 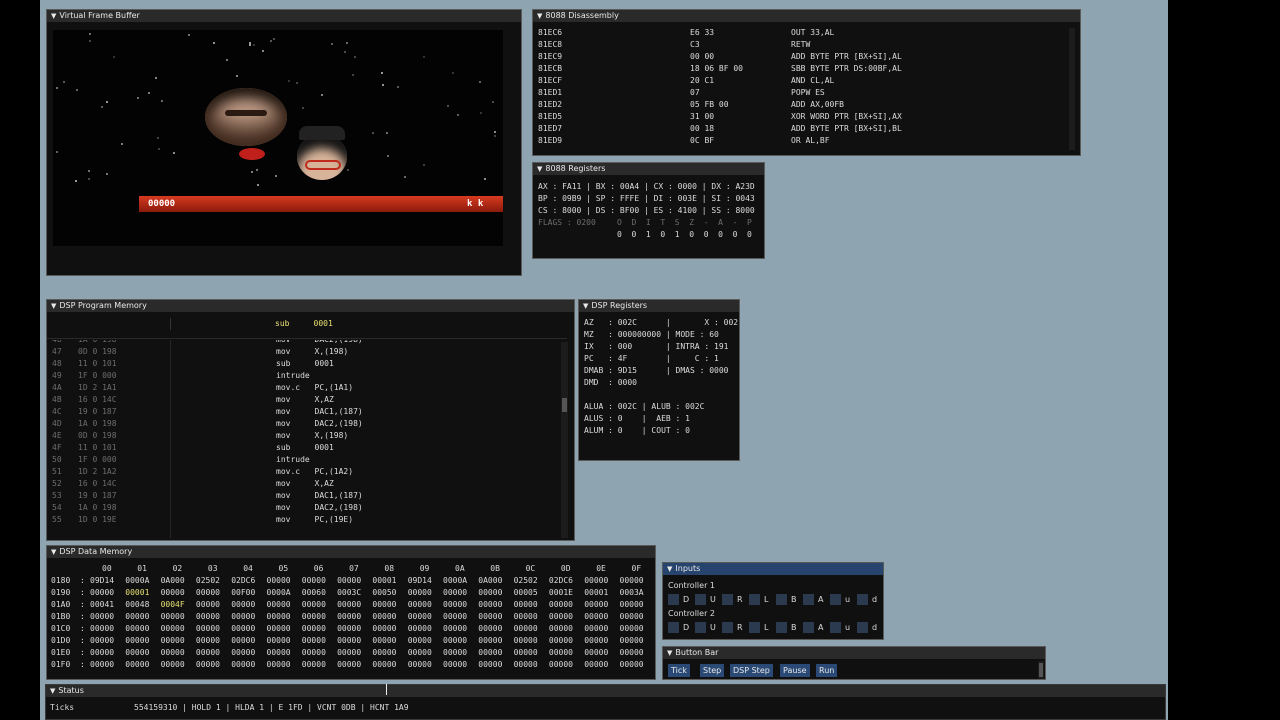 I want to click on dsp-step-button: DSP Step, so click(x=751, y=670).